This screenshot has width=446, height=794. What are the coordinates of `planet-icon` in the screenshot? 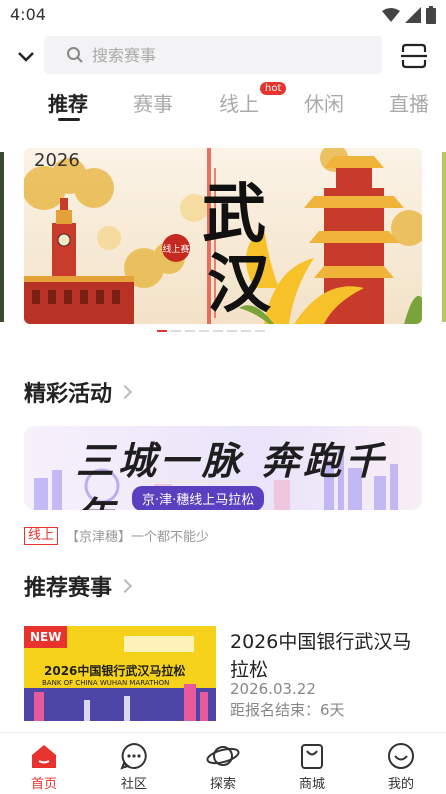 It's located at (223, 756).